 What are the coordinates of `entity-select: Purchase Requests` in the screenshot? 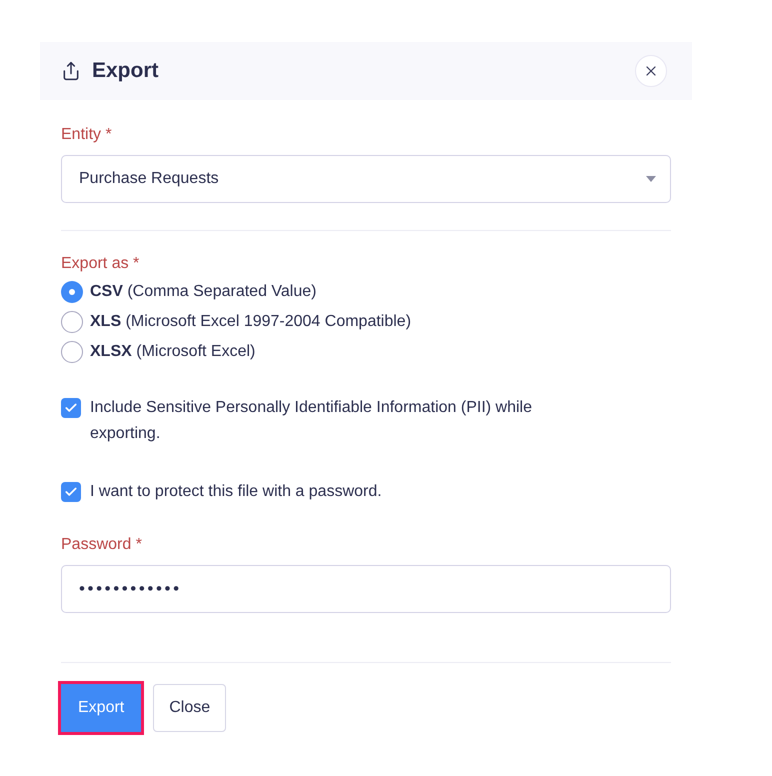 It's located at (366, 179).